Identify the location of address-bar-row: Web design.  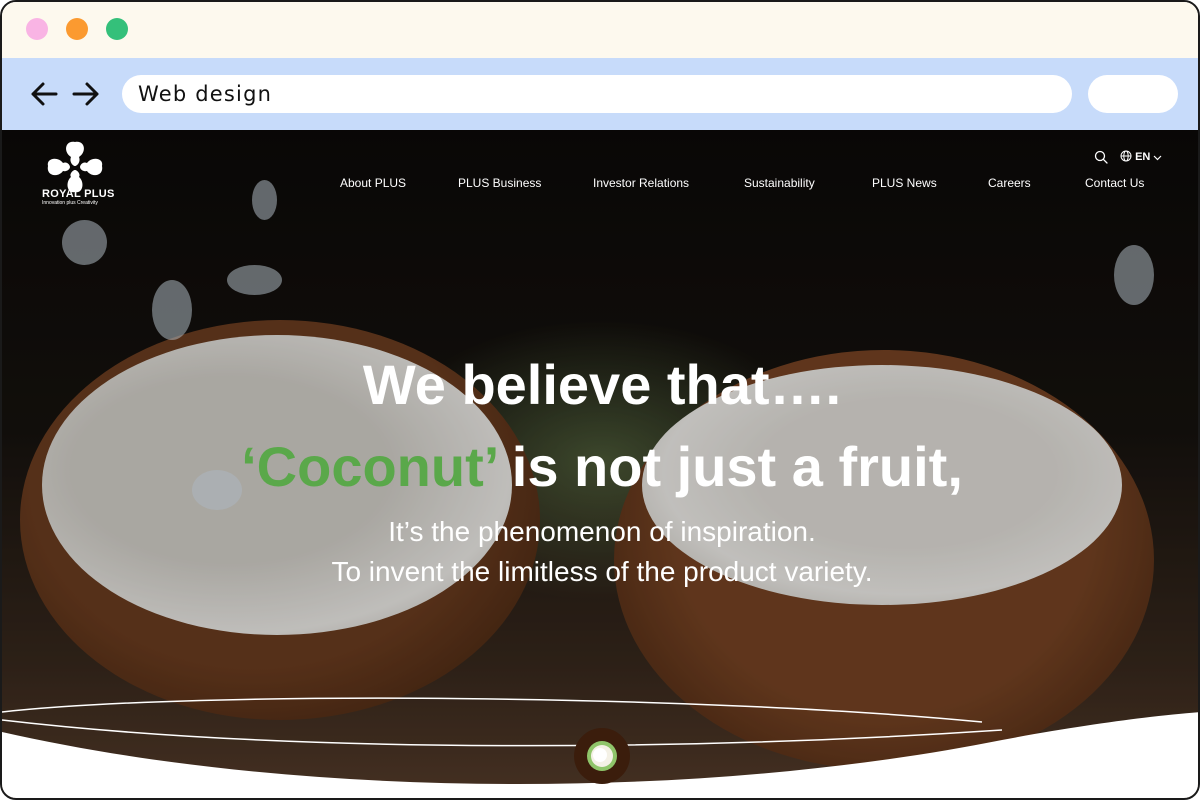
(600, 94).